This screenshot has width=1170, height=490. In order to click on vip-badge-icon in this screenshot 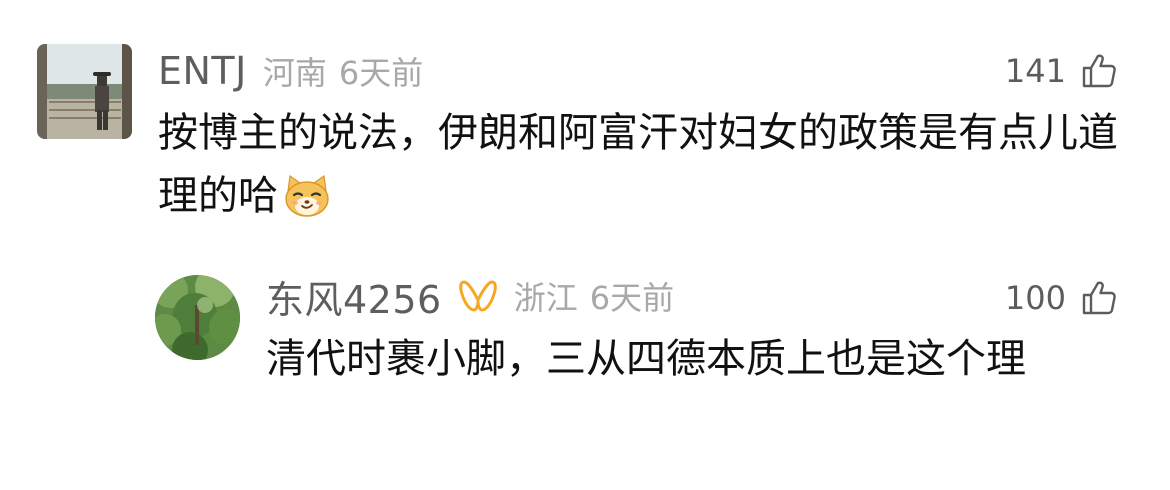, I will do `click(478, 296)`.